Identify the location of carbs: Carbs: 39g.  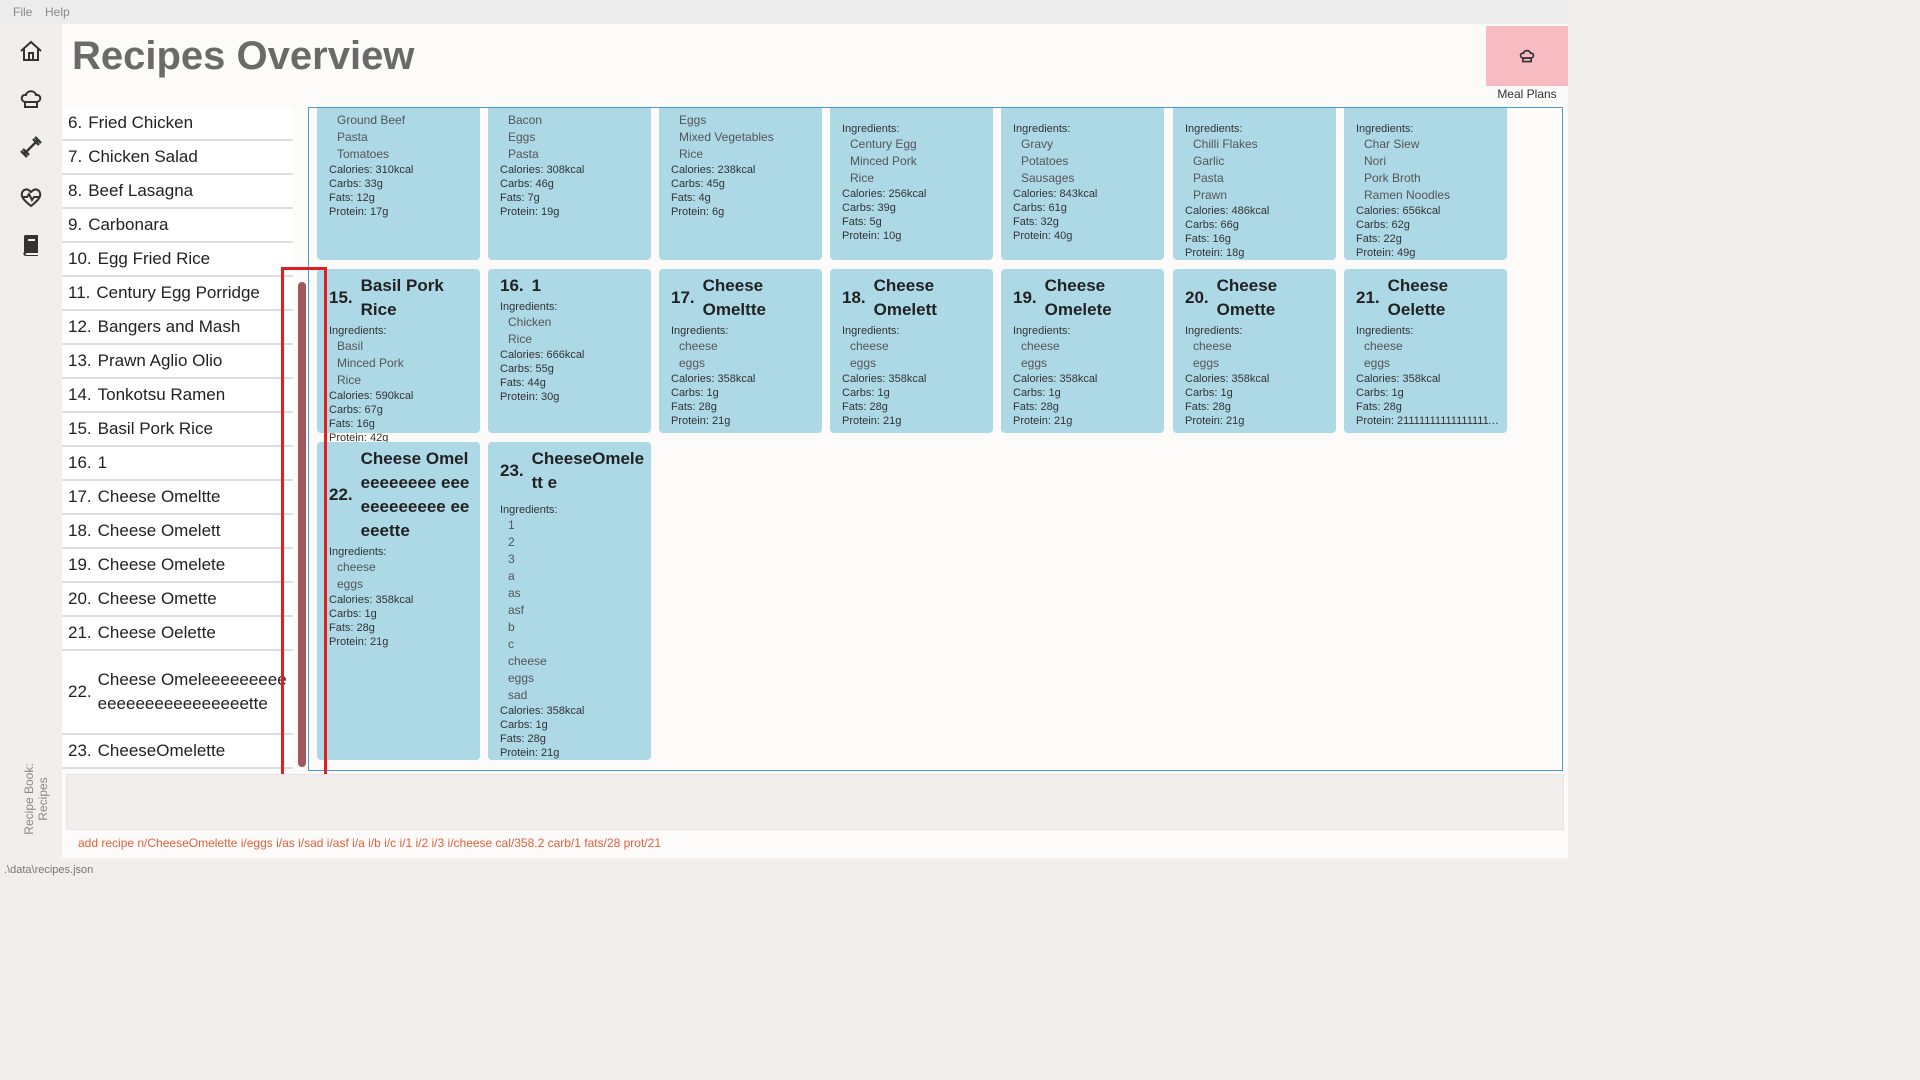
(869, 208).